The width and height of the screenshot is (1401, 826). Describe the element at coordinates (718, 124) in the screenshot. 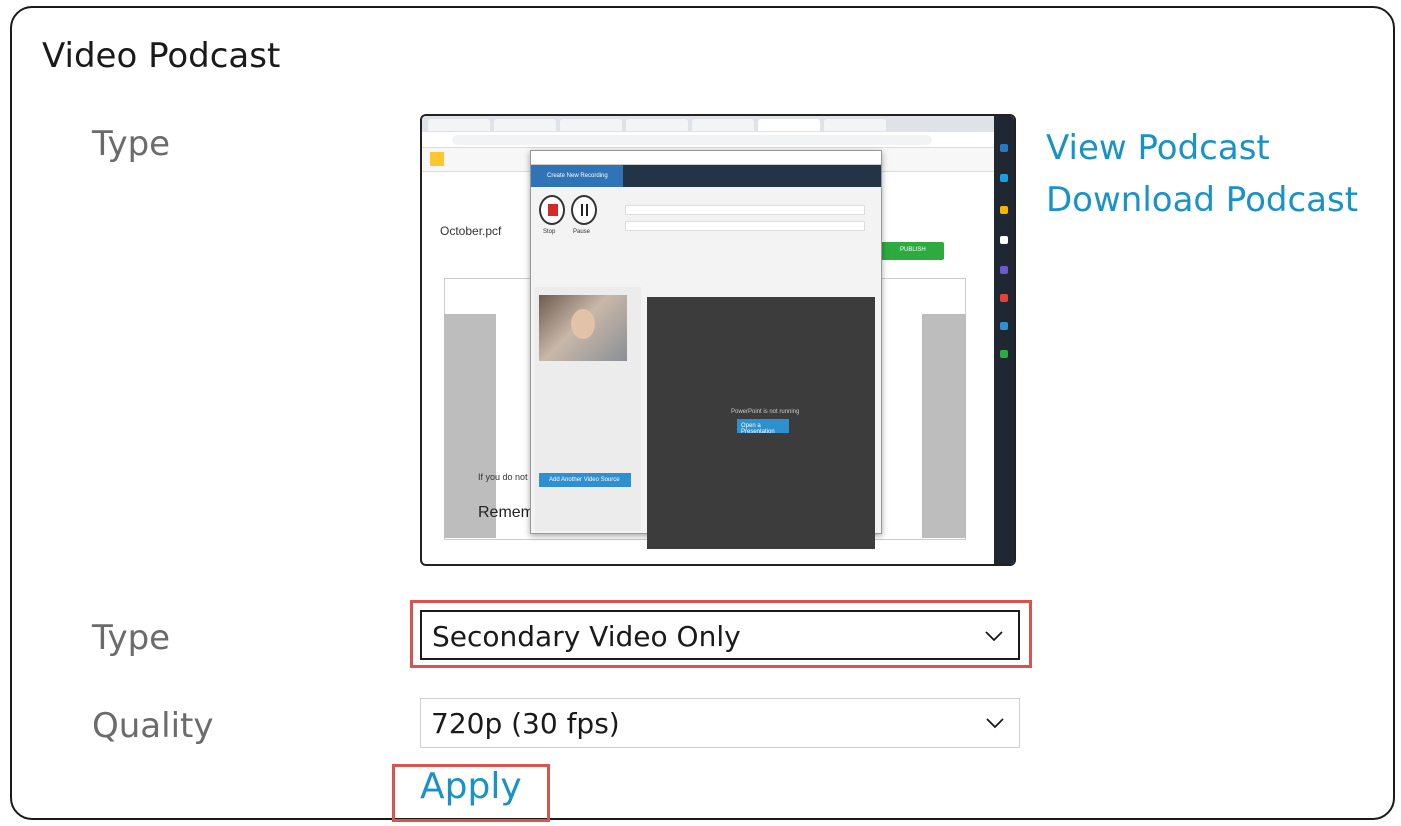

I see `preview-browser-tabs` at that location.